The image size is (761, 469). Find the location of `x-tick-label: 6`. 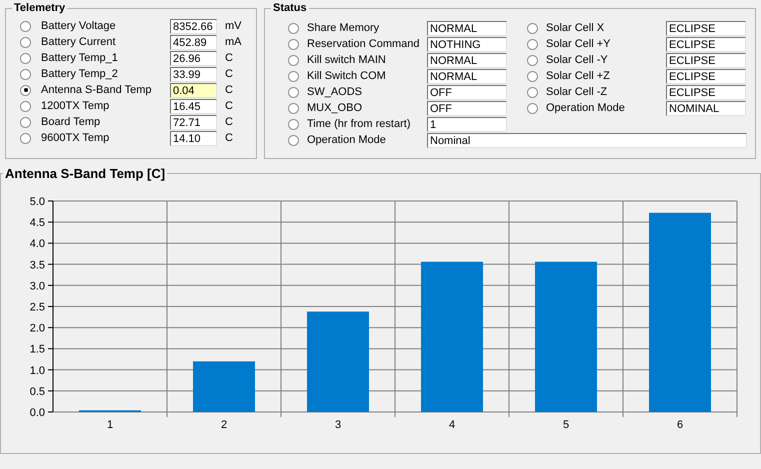

x-tick-label: 6 is located at coordinates (680, 425).